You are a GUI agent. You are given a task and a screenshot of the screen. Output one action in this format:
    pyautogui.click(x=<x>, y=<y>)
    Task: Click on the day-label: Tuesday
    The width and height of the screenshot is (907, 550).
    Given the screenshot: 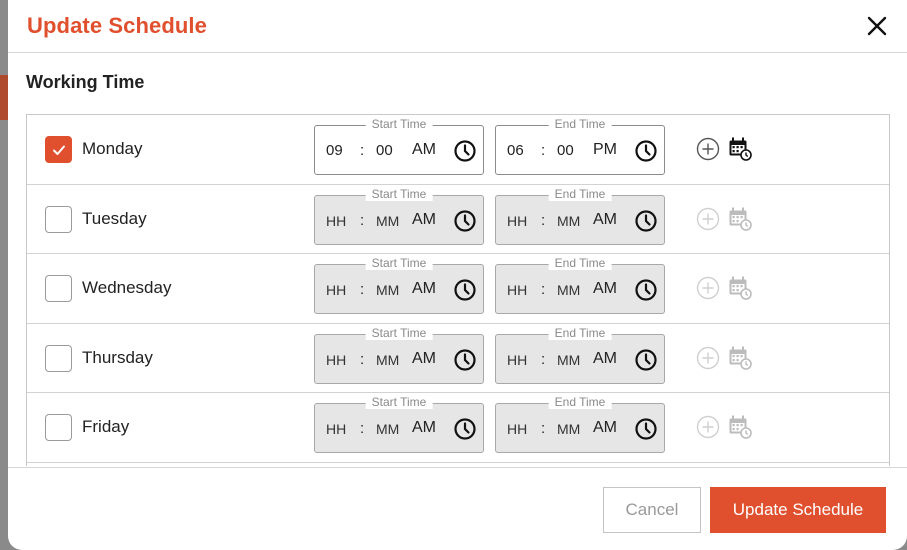 What is the action you would take?
    pyautogui.click(x=114, y=218)
    